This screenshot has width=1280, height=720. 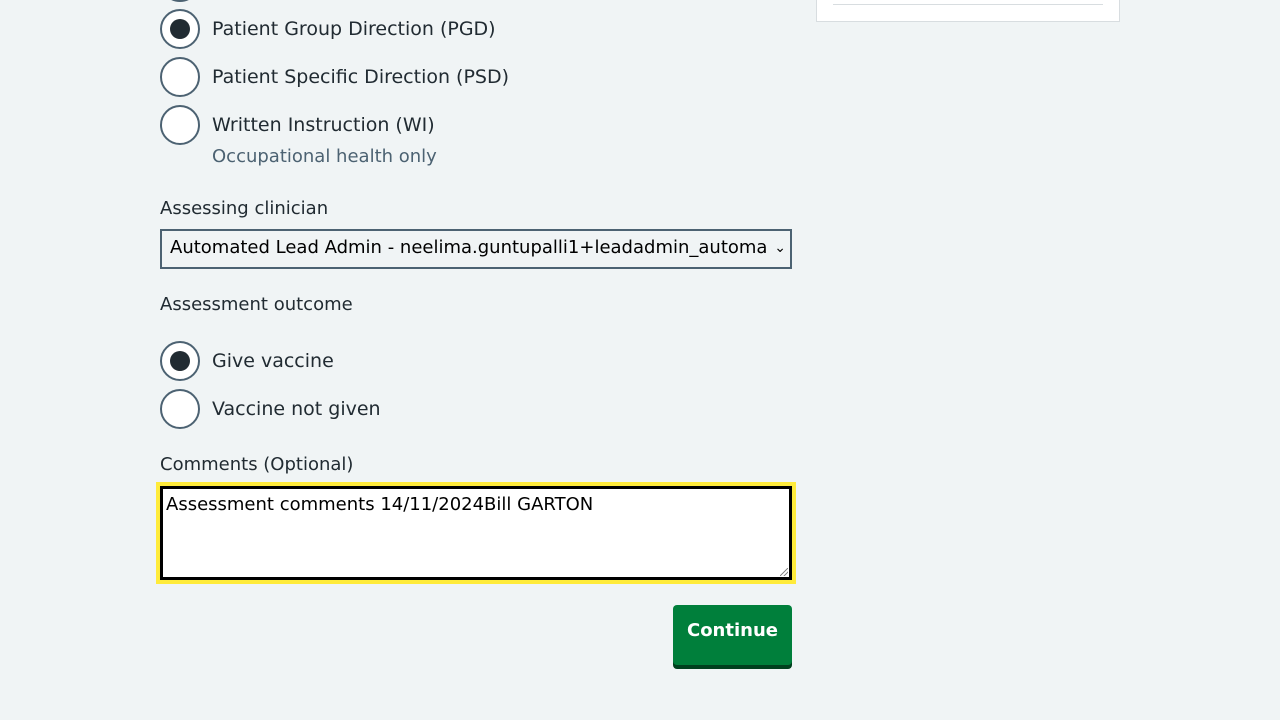 I want to click on radio-circle-wi, so click(x=180, y=125).